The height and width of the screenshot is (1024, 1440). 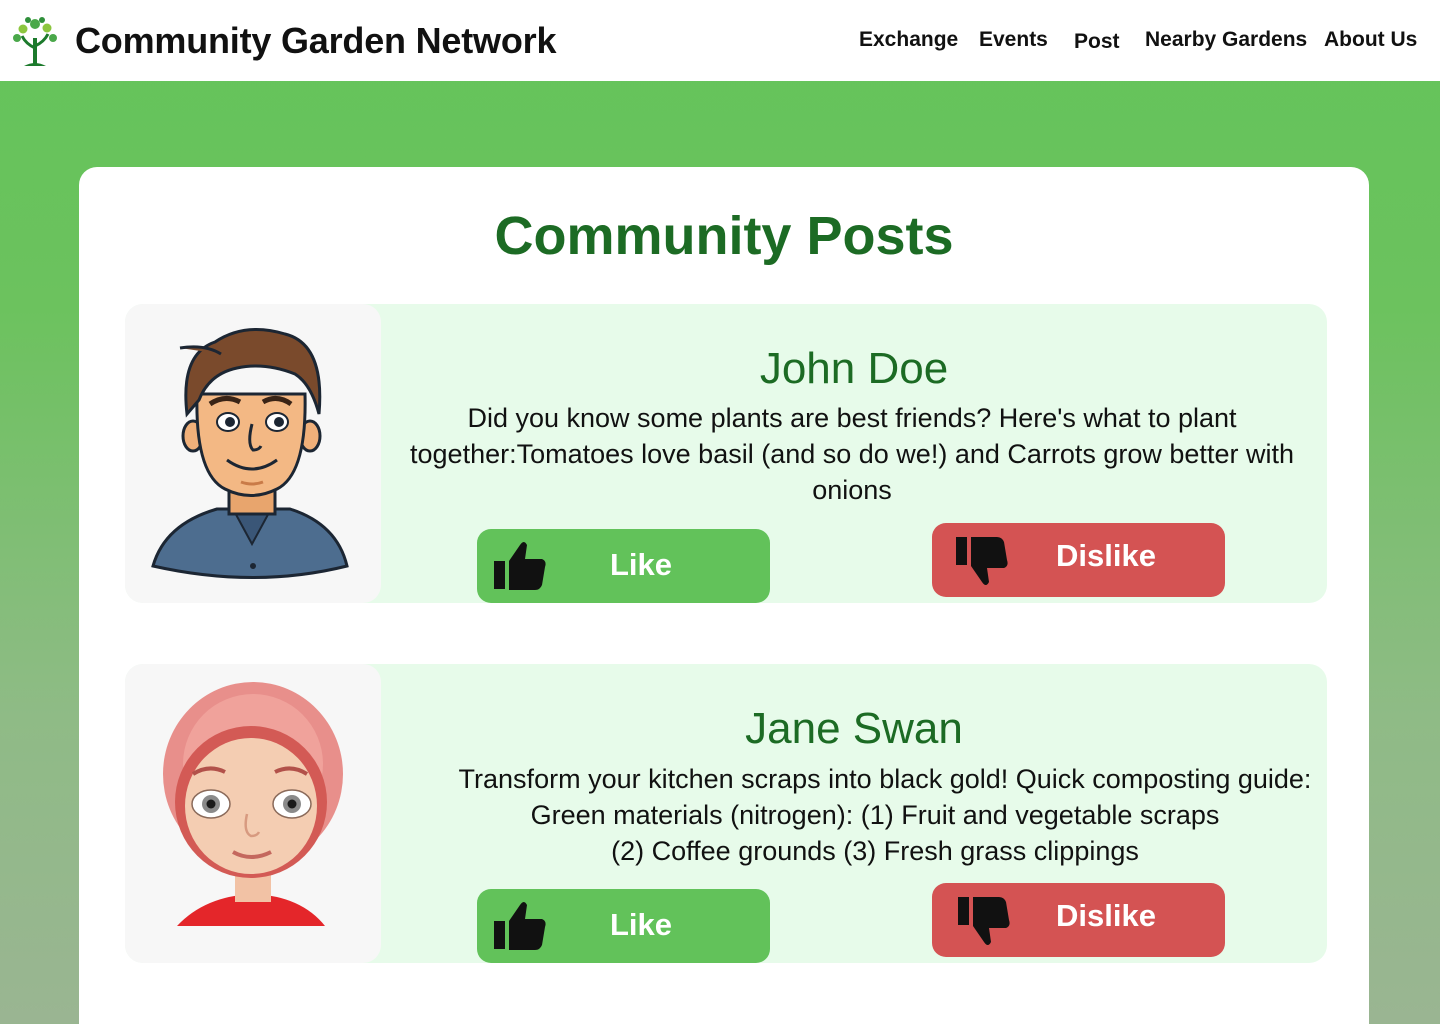 What do you see at coordinates (854, 368) in the screenshot?
I see `post-author-name: John Doe` at bounding box center [854, 368].